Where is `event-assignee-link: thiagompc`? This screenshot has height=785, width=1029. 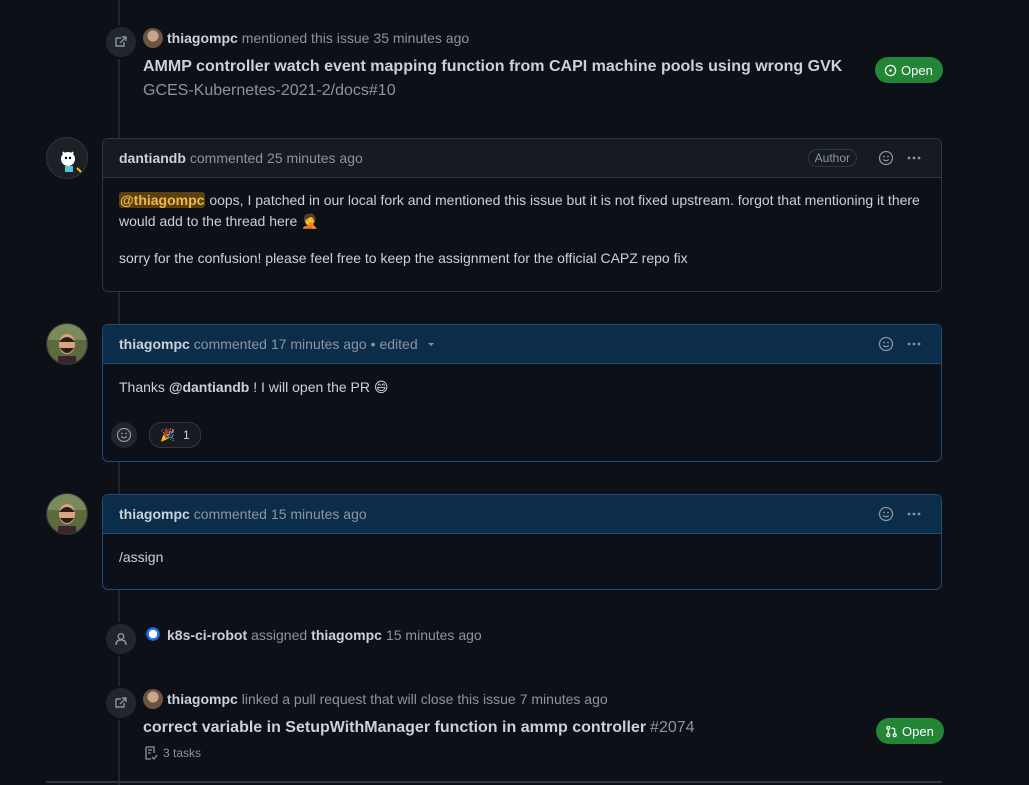
event-assignee-link: thiagompc is located at coordinates (346, 635).